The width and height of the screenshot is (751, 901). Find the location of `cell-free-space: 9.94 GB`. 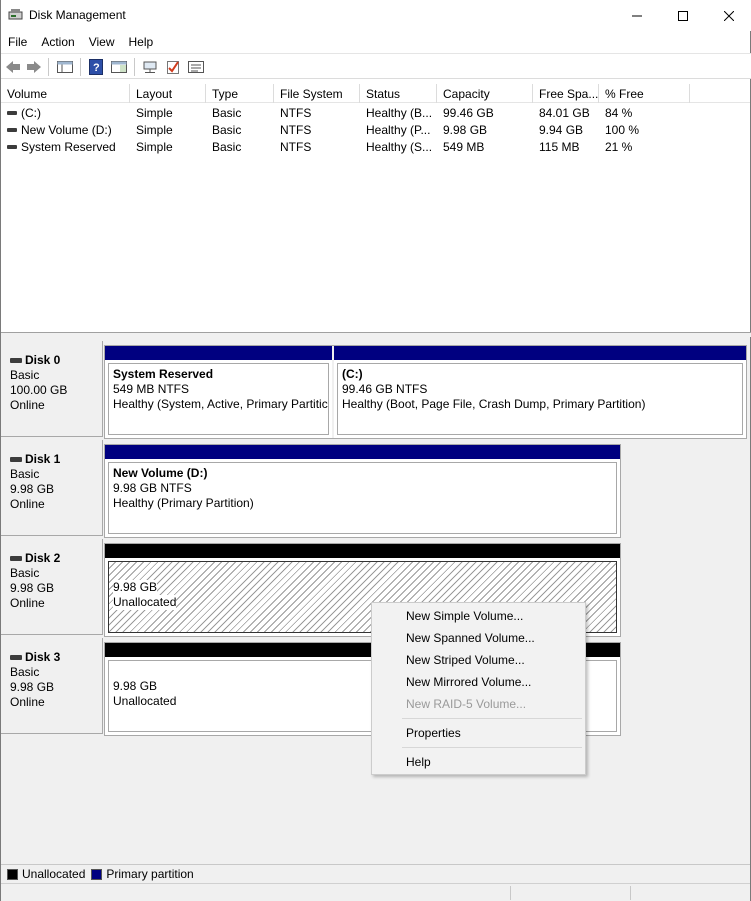

cell-free-space: 9.94 GB is located at coordinates (561, 130).